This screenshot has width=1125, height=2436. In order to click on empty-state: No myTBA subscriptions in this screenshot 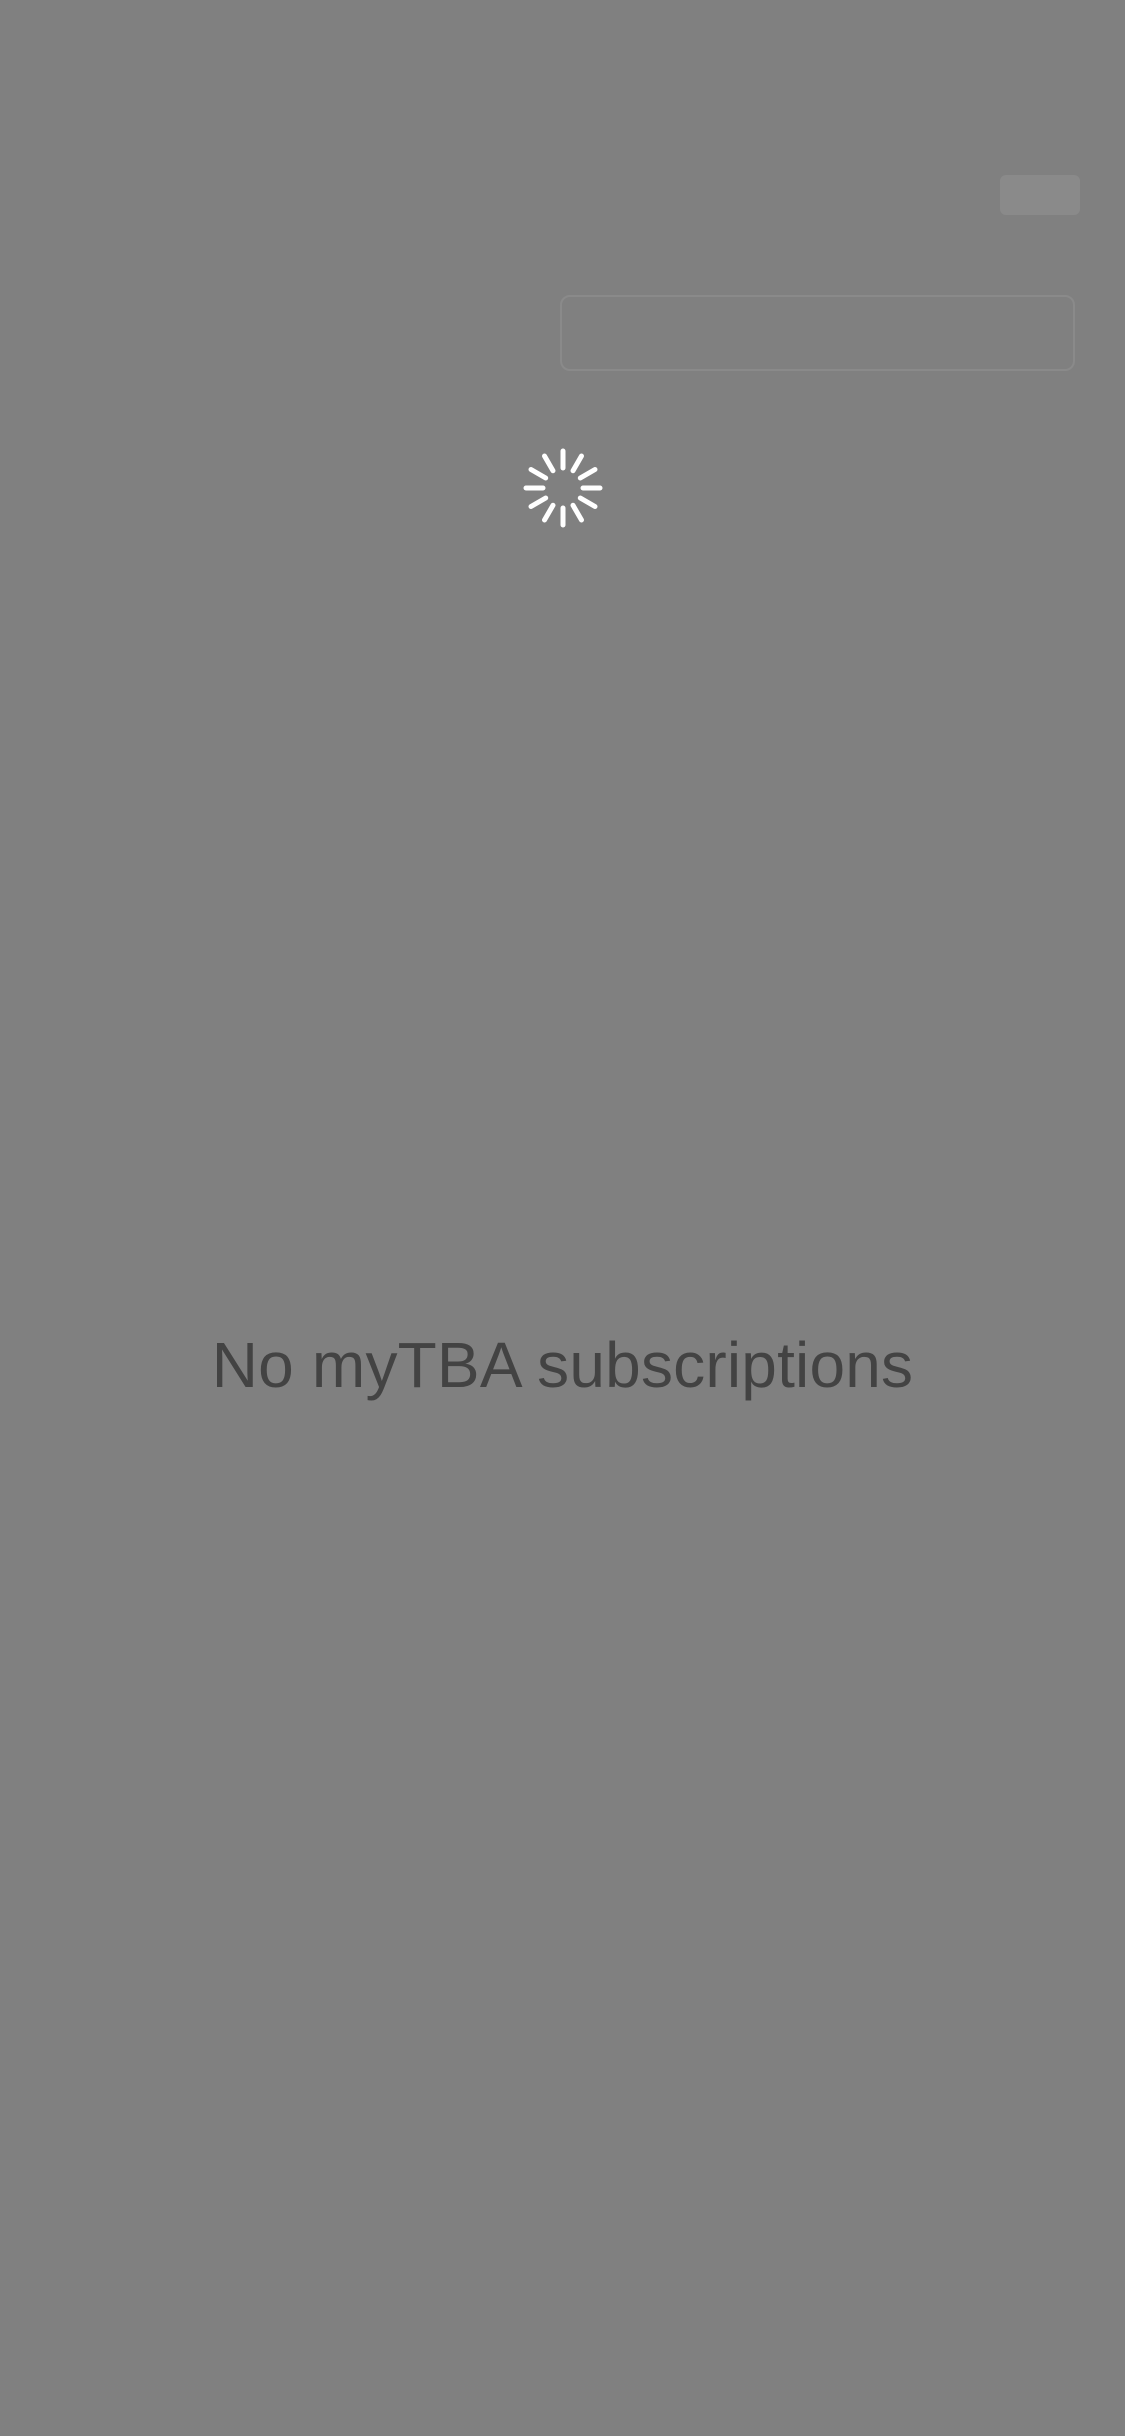, I will do `click(562, 1365)`.